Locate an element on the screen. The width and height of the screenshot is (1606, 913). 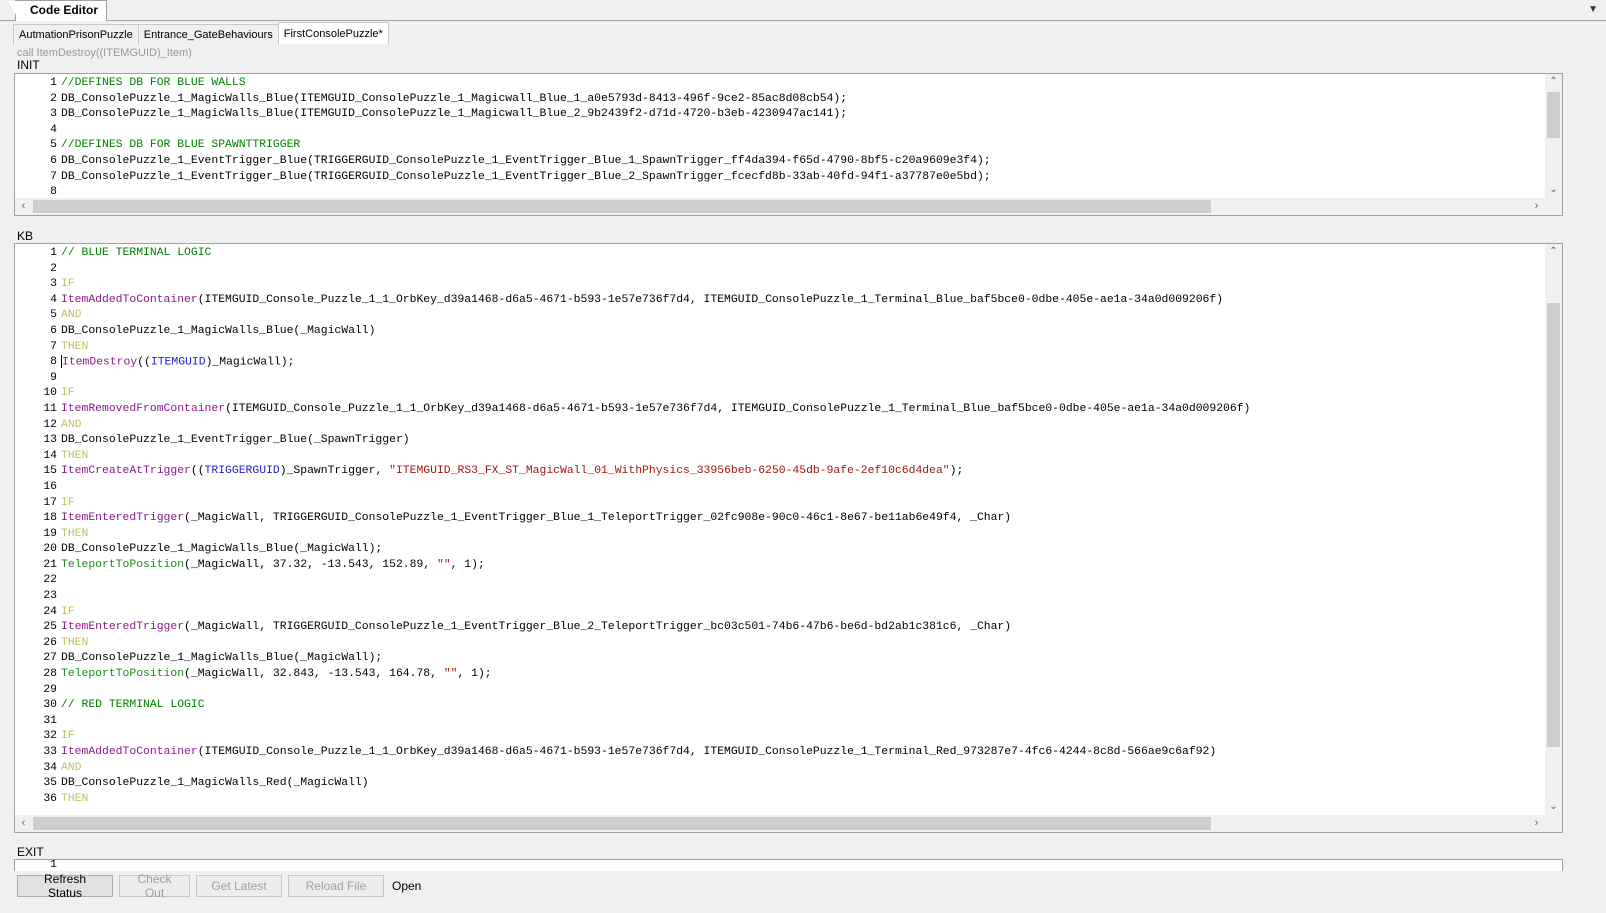
exit-code: 1 is located at coordinates (779, 865).